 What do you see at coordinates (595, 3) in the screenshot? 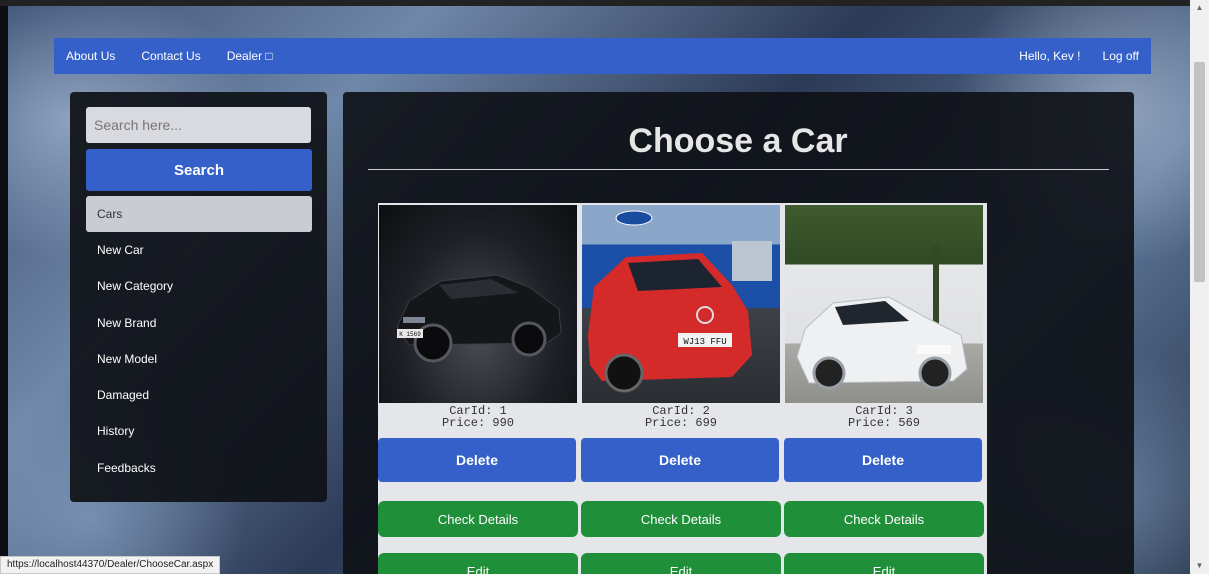
I see `top-strip` at bounding box center [595, 3].